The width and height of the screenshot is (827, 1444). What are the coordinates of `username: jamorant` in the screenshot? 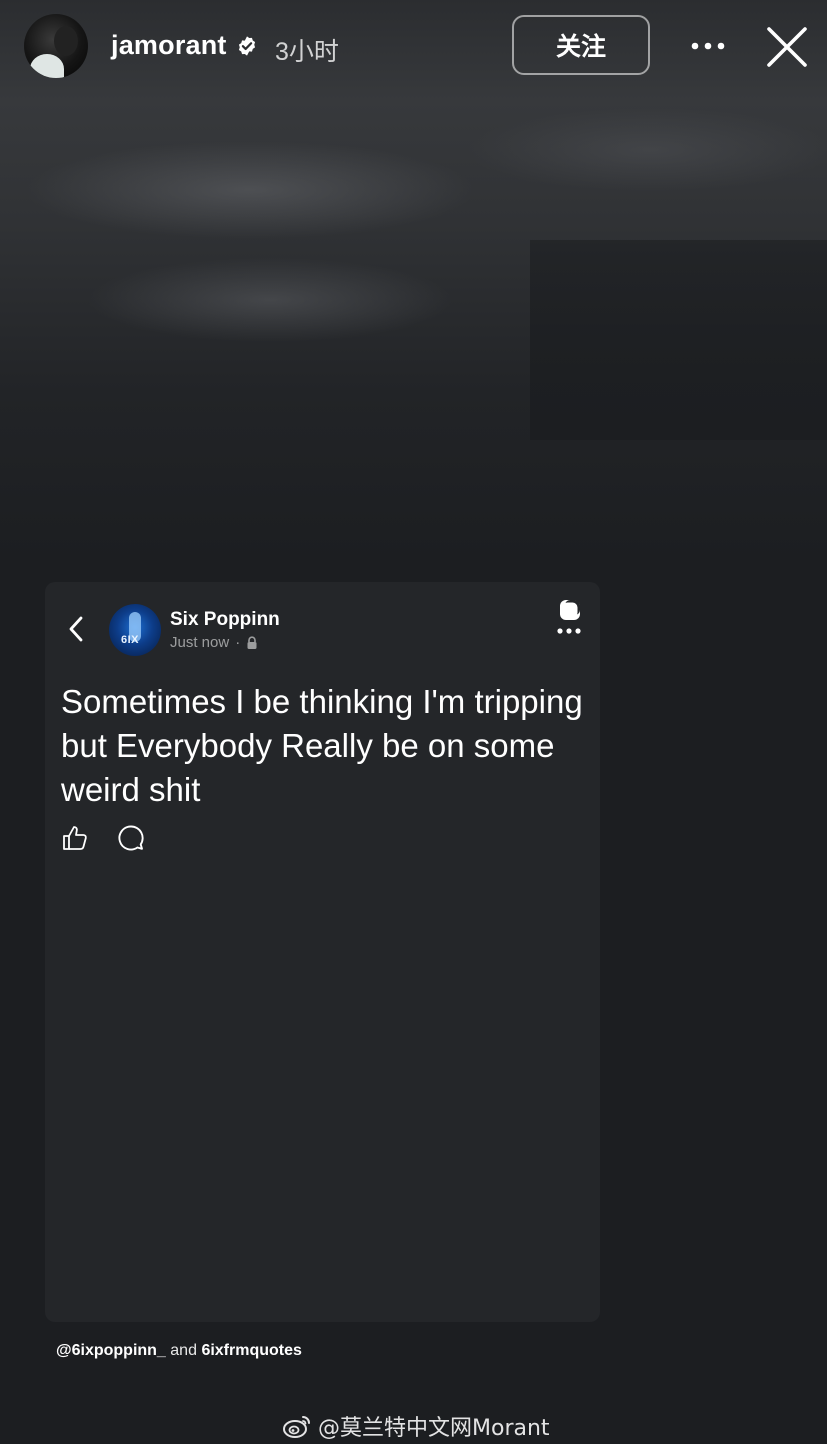 It's located at (169, 45).